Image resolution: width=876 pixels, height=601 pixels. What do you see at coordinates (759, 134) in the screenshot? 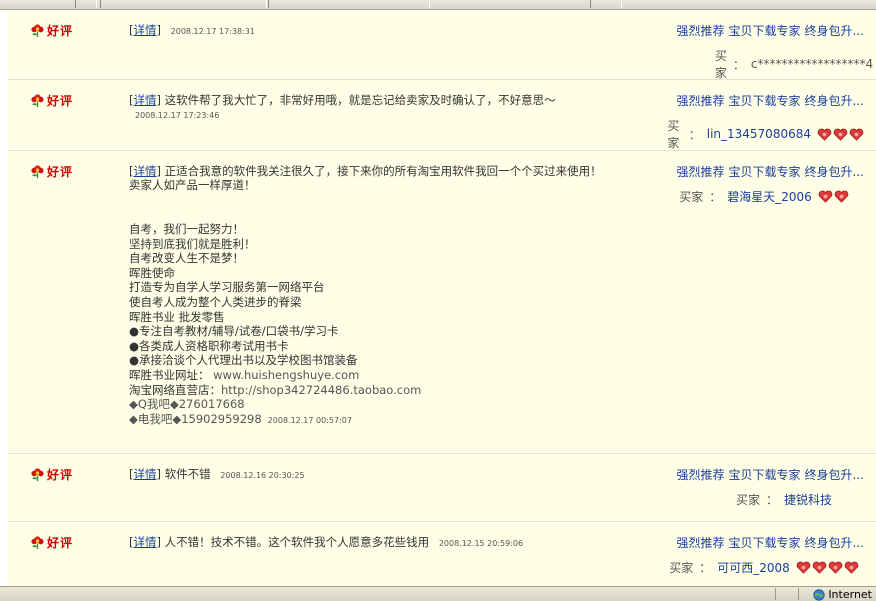
I see `buyer-name-link: lin_13457080684` at bounding box center [759, 134].